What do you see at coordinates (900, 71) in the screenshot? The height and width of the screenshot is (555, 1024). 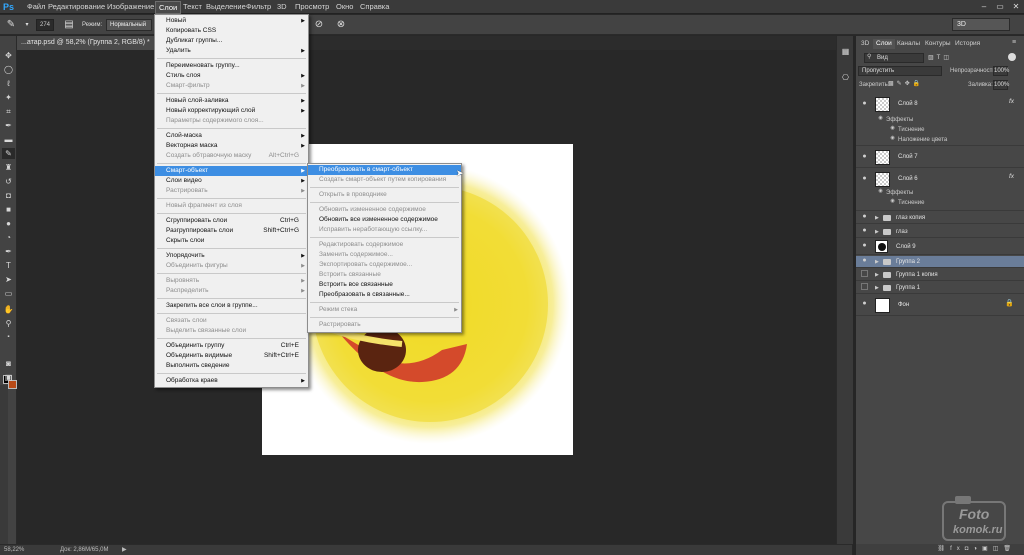 I see `blend-mode-select: Пропустить` at bounding box center [900, 71].